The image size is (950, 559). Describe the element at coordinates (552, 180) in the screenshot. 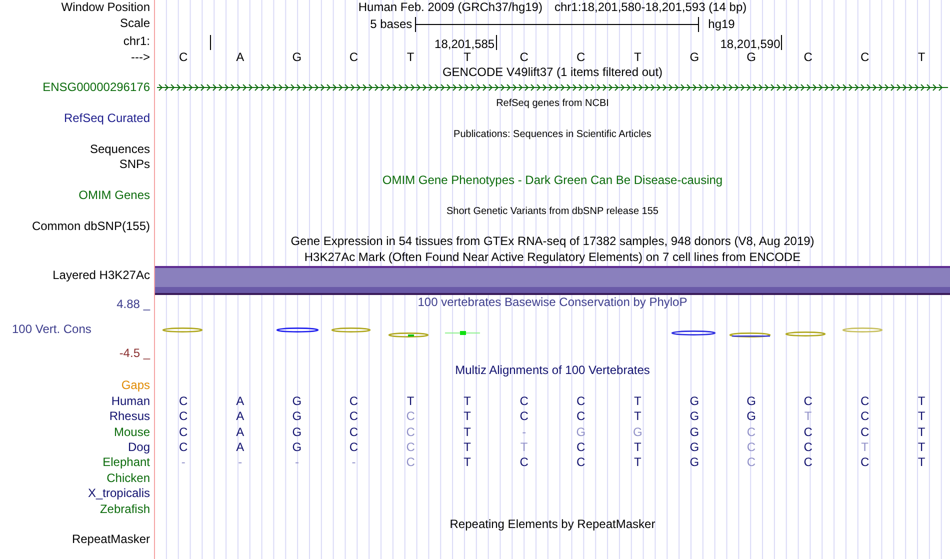

I see `track-title: OMIM Gene Phenotypes - Dark Green Can Be Disease-causing` at that location.